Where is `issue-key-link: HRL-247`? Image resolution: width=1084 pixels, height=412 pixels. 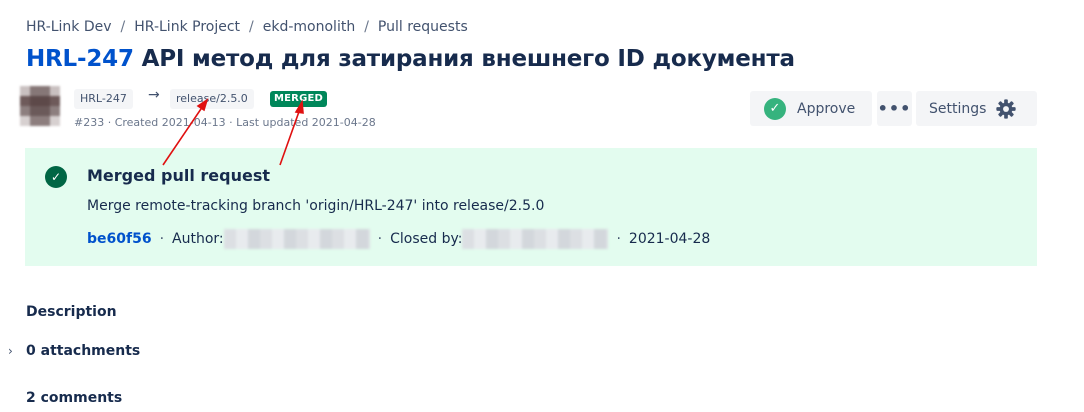 issue-key-link: HRL-247 is located at coordinates (80, 59).